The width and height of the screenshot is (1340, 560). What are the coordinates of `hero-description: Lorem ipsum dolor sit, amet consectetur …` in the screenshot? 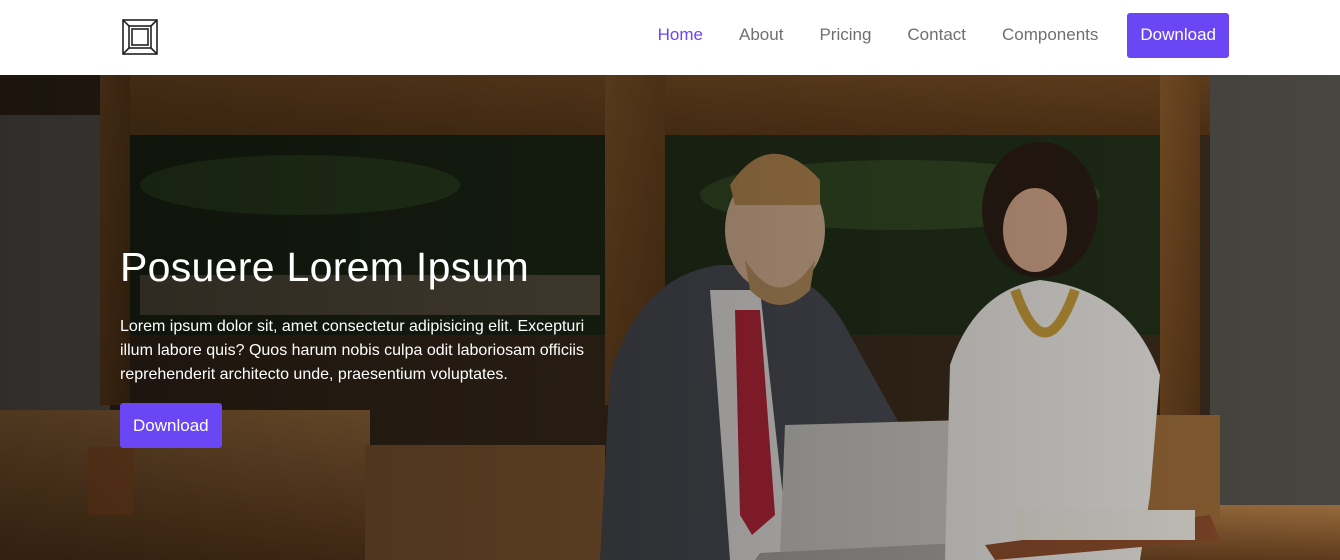 It's located at (352, 350).